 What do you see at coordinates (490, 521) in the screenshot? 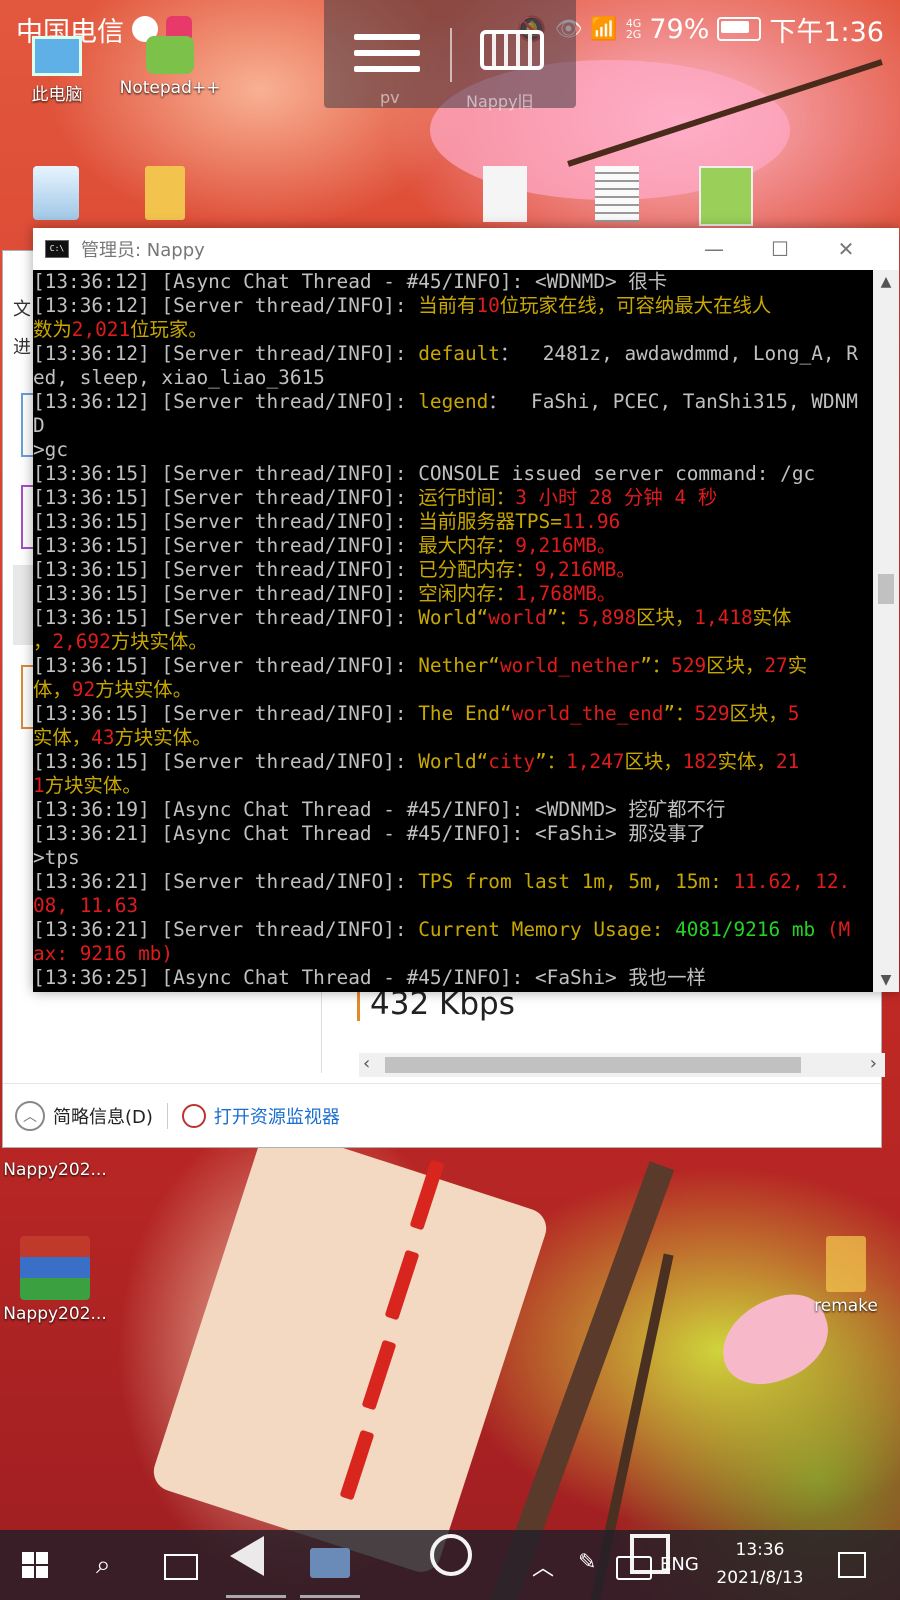
I see `console-text-segment: 当前服务器TPS=` at bounding box center [490, 521].